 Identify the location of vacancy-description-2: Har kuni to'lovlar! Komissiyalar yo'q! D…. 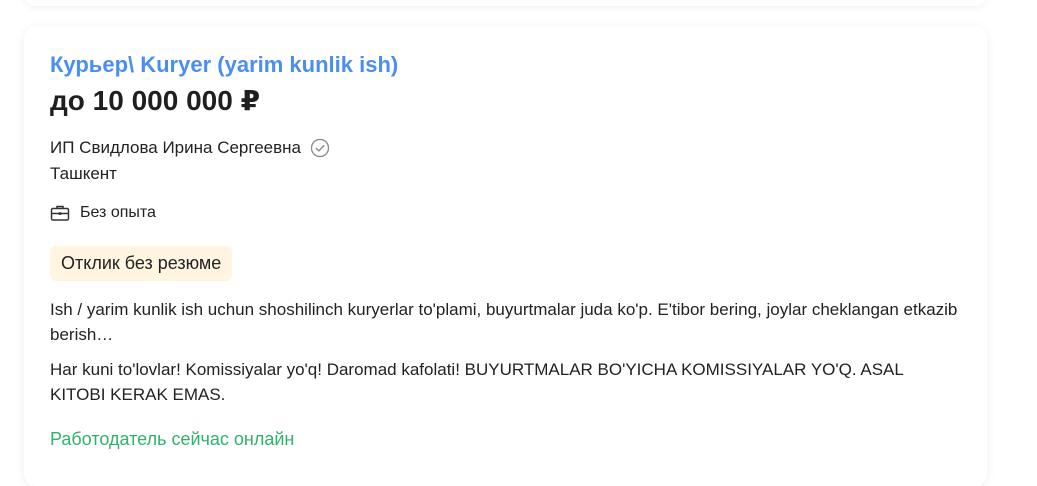
(477, 382).